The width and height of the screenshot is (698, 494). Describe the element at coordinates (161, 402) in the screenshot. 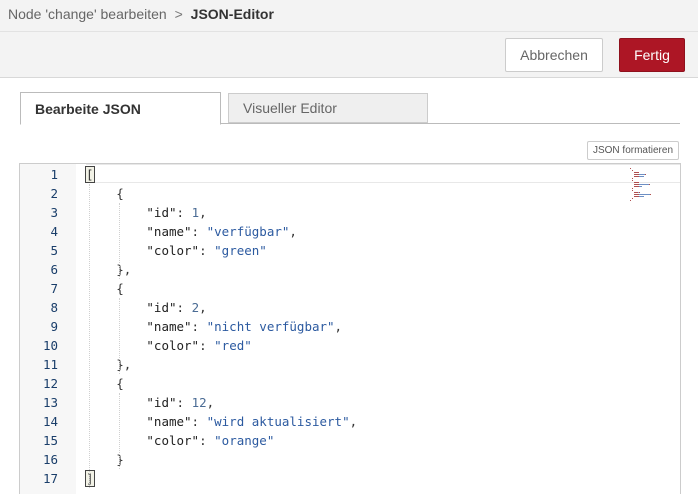

I see `json-key: "id"` at that location.